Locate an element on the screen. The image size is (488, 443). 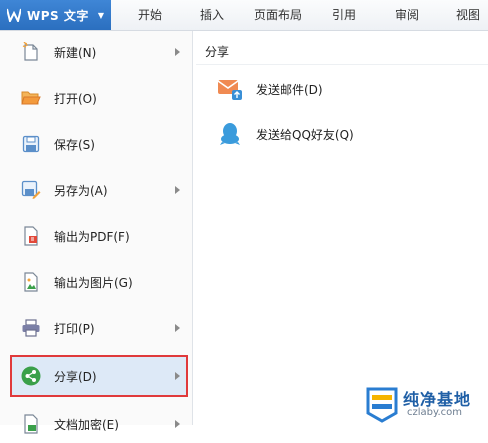
folder-open-icon is located at coordinates (31, 98).